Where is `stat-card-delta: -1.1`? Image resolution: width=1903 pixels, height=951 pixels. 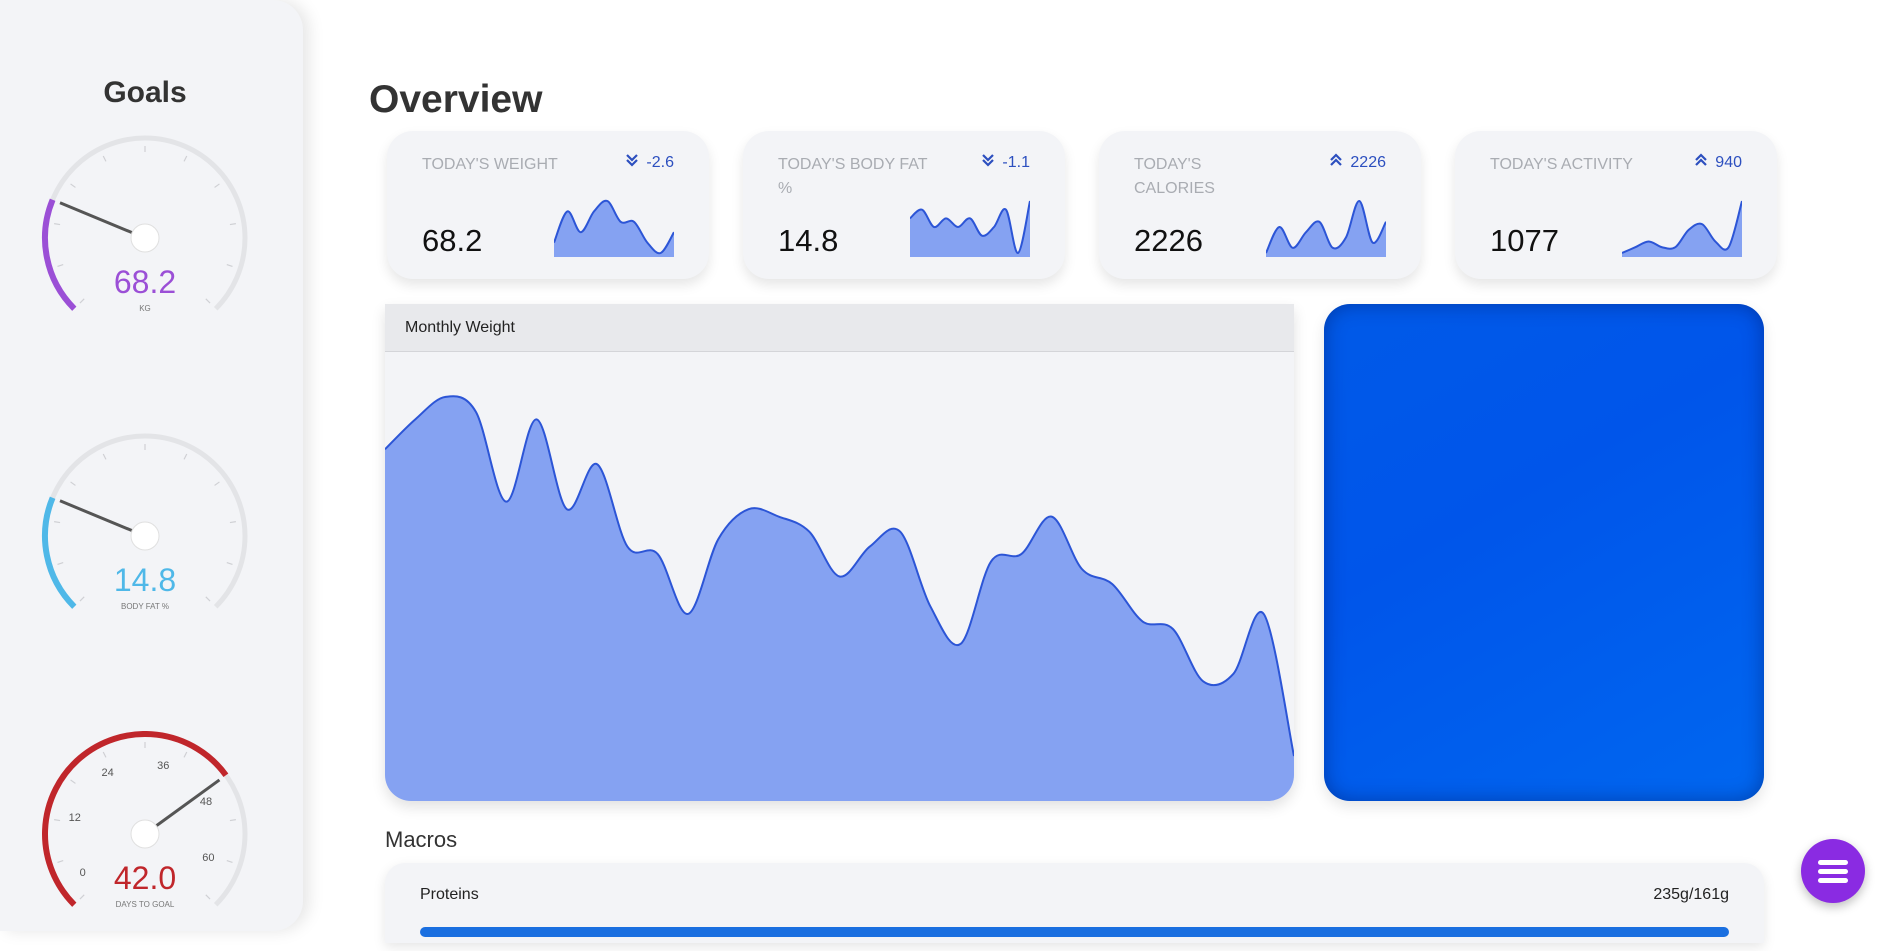 stat-card-delta: -1.1 is located at coordinates (1006, 162).